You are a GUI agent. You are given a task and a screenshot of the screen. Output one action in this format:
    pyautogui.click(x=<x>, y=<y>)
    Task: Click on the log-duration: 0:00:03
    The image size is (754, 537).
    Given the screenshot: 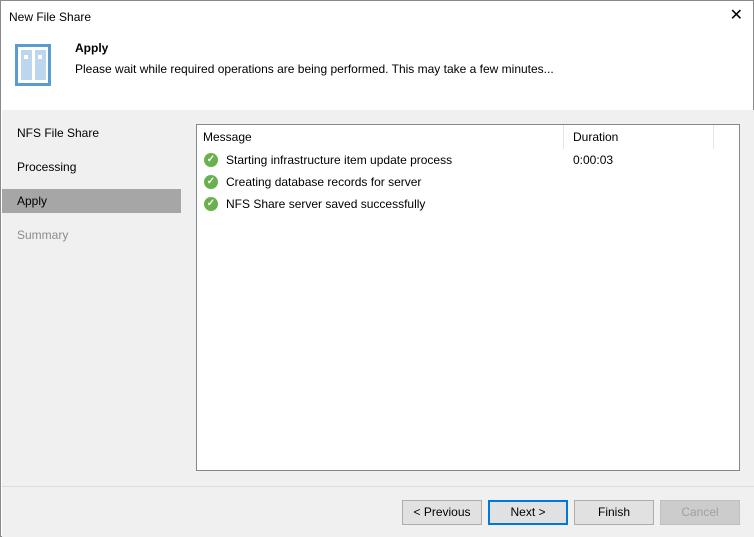 What is the action you would take?
    pyautogui.click(x=593, y=160)
    